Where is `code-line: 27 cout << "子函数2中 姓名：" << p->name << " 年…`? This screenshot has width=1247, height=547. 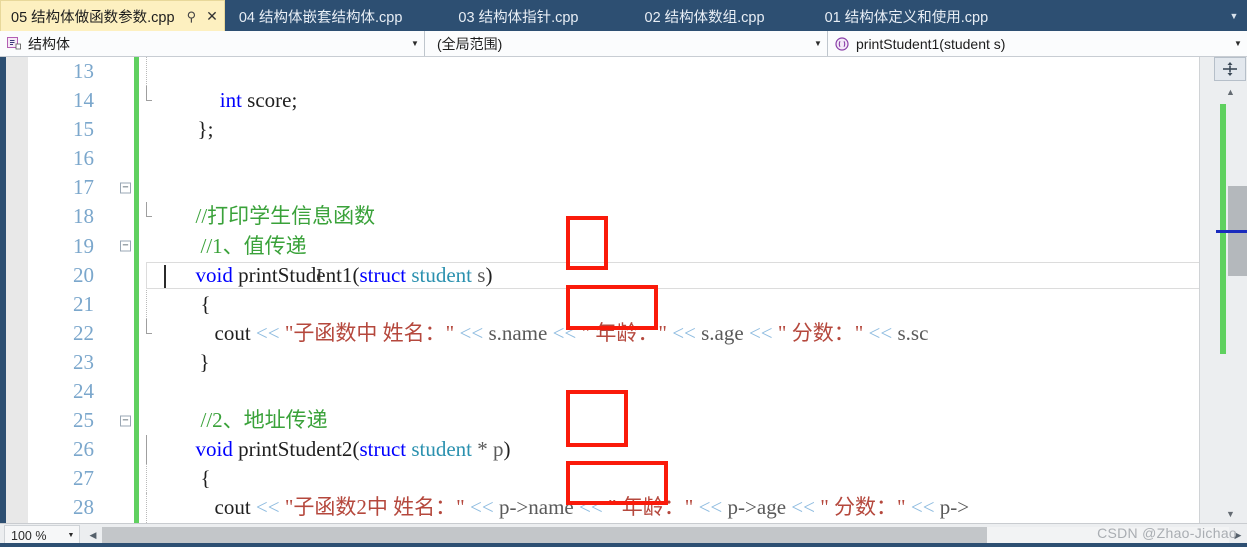 code-line: 27 cout << "子函数2中 姓名：" << p->name << " 年… is located at coordinates (613, 491).